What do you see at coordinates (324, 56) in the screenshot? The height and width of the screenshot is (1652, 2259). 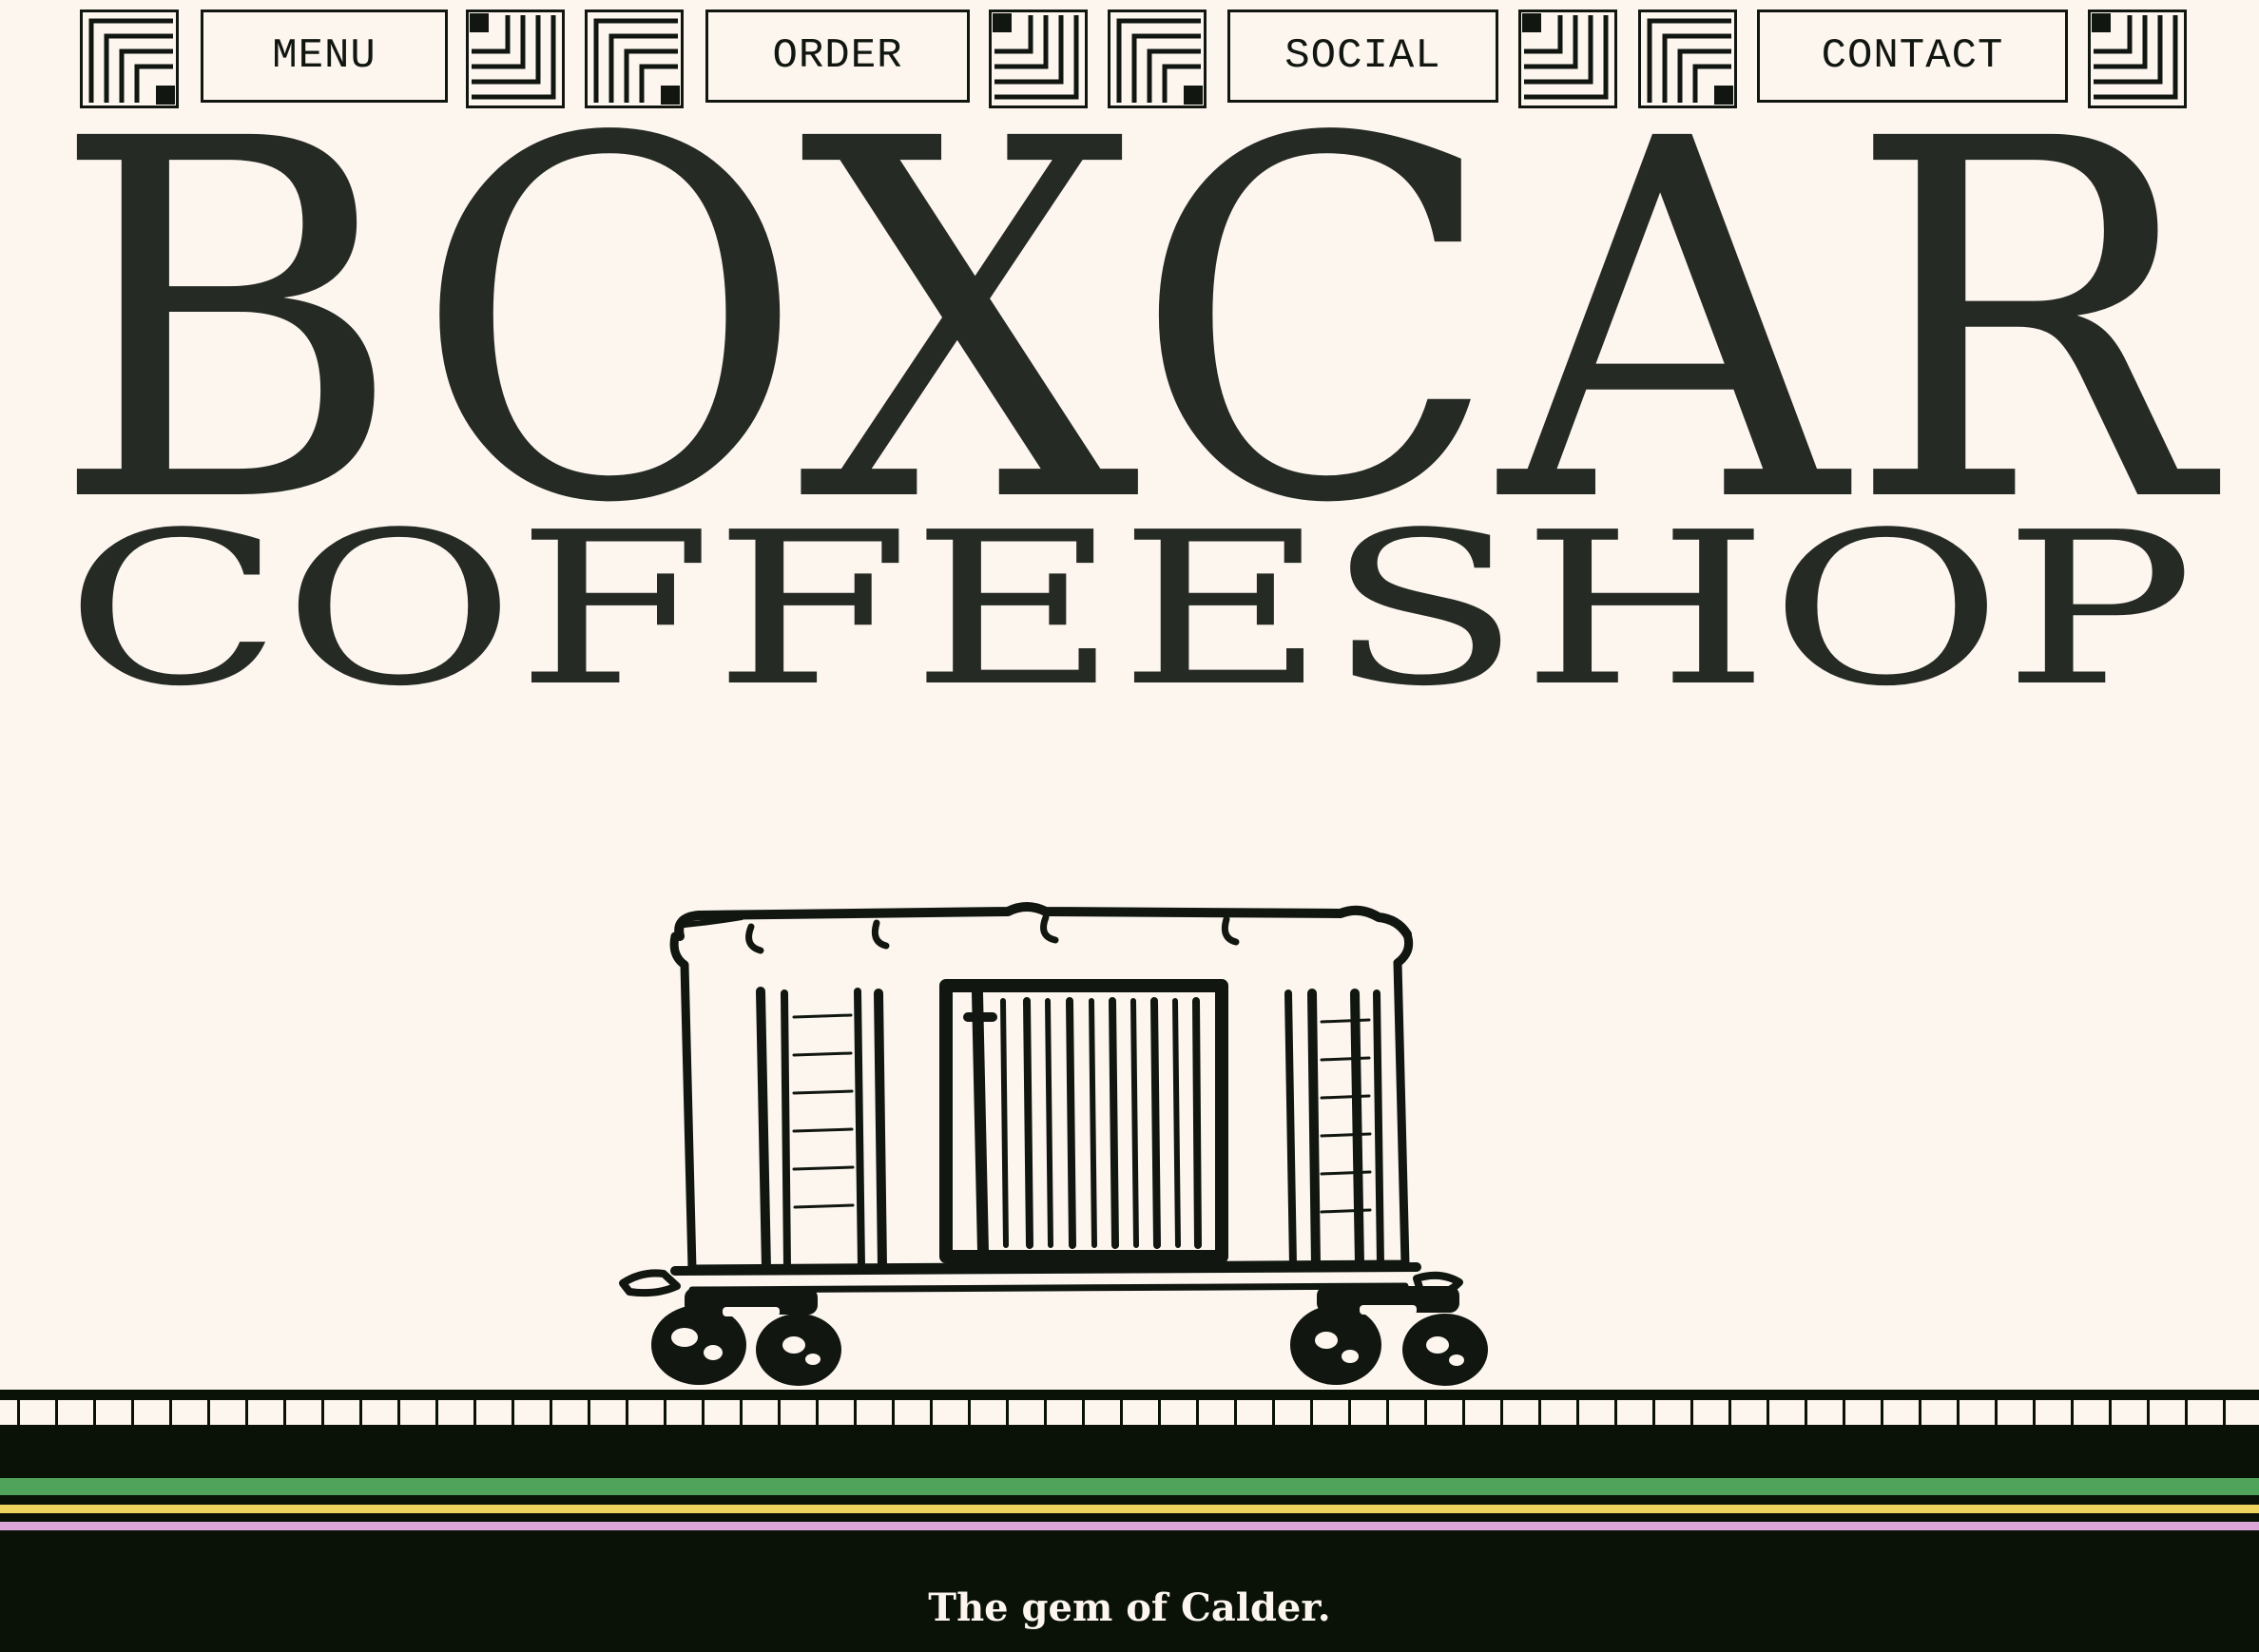 I see `nav-menu-button: MENU` at bounding box center [324, 56].